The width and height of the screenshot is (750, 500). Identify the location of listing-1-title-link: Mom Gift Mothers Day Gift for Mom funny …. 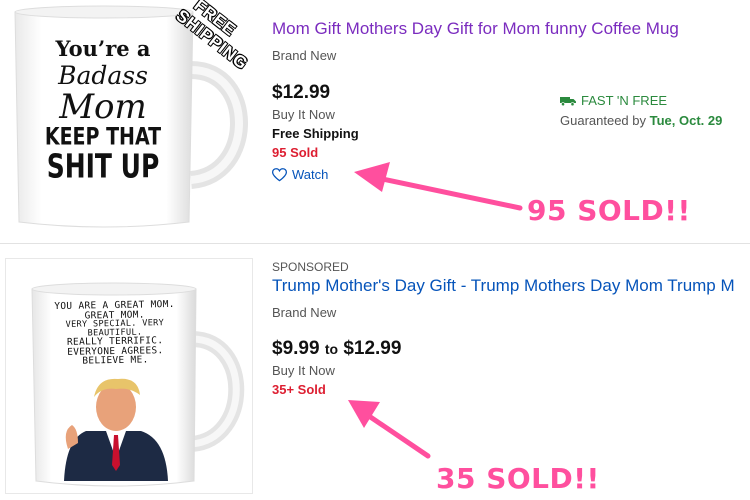
(511, 29).